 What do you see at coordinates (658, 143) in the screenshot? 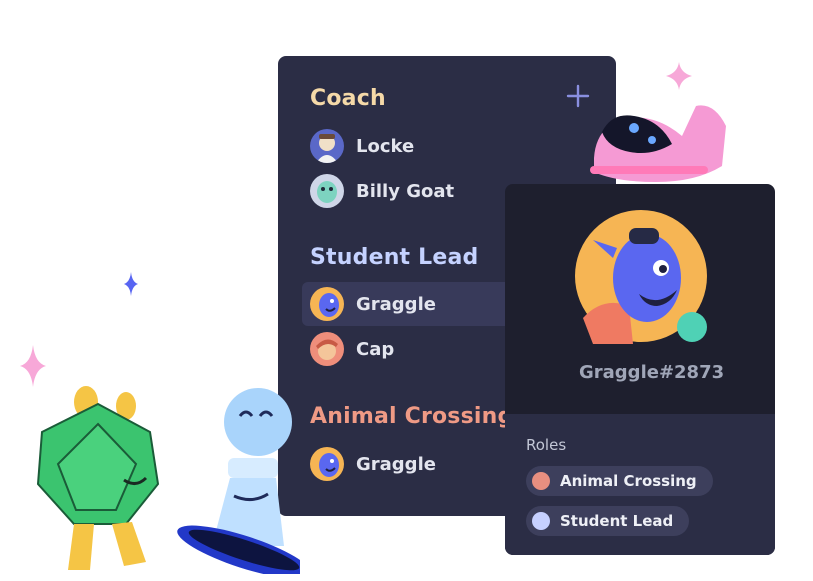
I see `sneaker-illustration` at bounding box center [658, 143].